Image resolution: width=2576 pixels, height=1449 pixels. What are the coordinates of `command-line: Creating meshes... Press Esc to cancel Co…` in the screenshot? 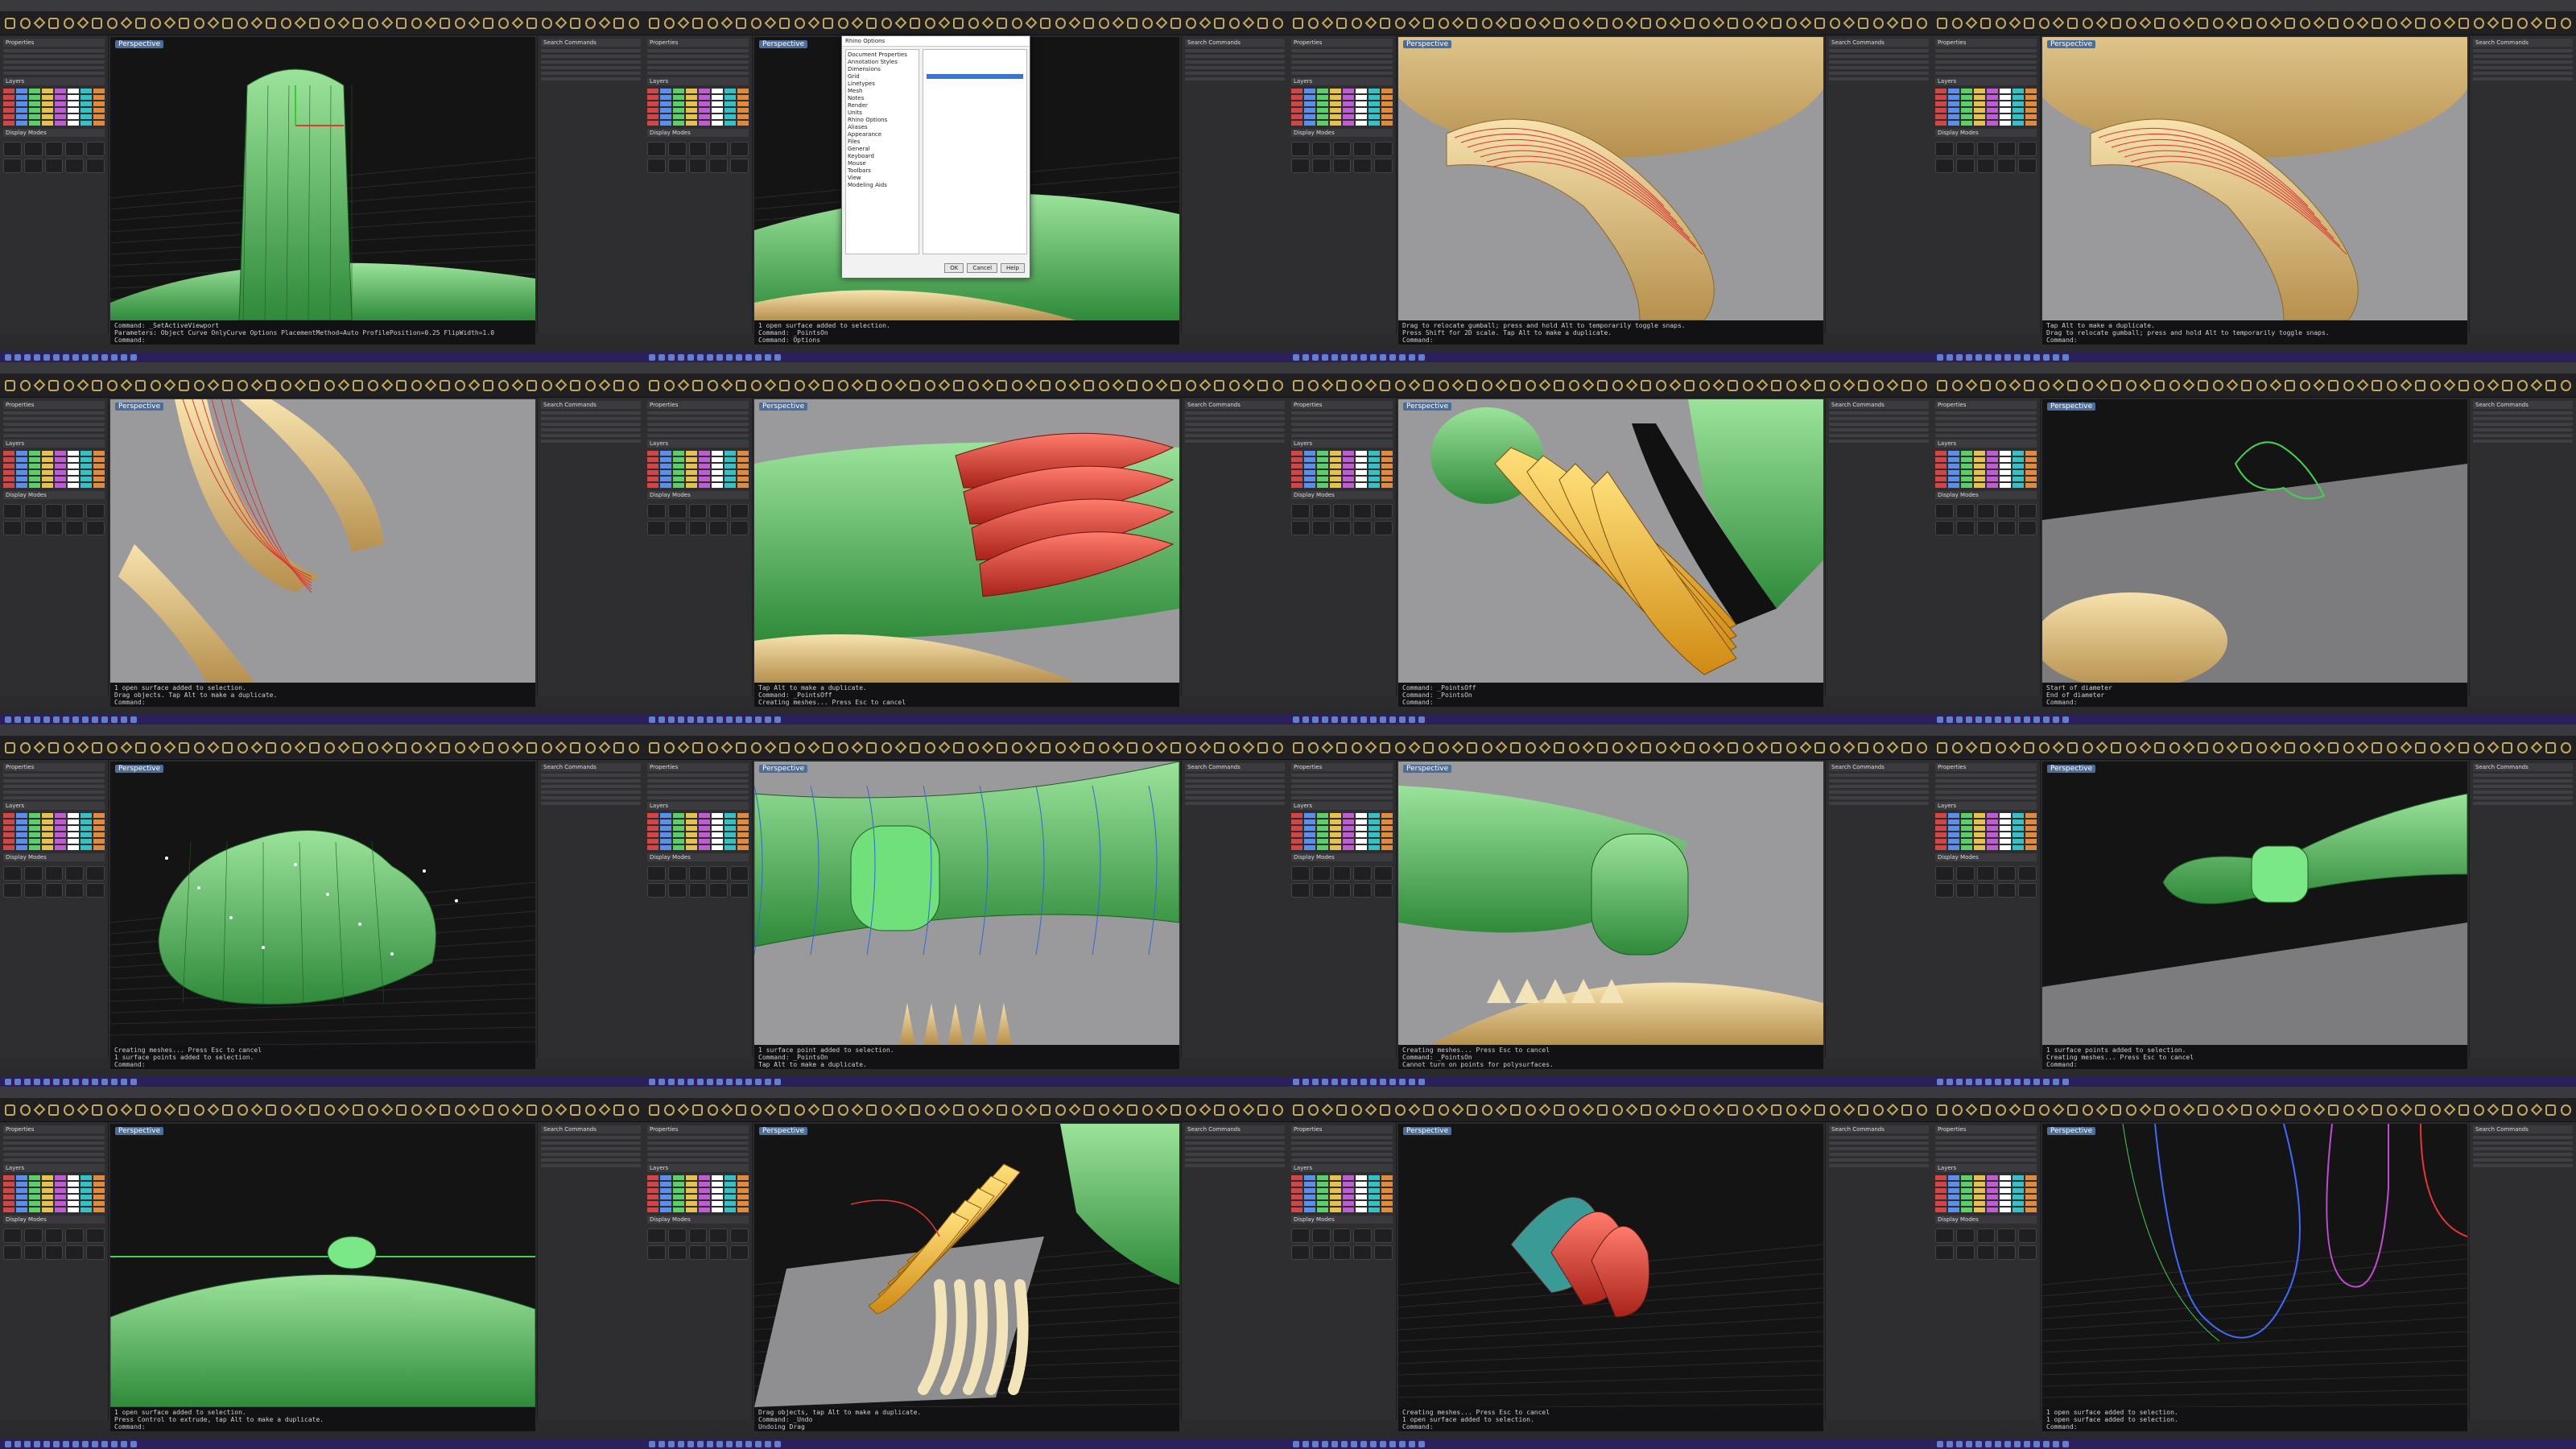 It's located at (1610, 1057).